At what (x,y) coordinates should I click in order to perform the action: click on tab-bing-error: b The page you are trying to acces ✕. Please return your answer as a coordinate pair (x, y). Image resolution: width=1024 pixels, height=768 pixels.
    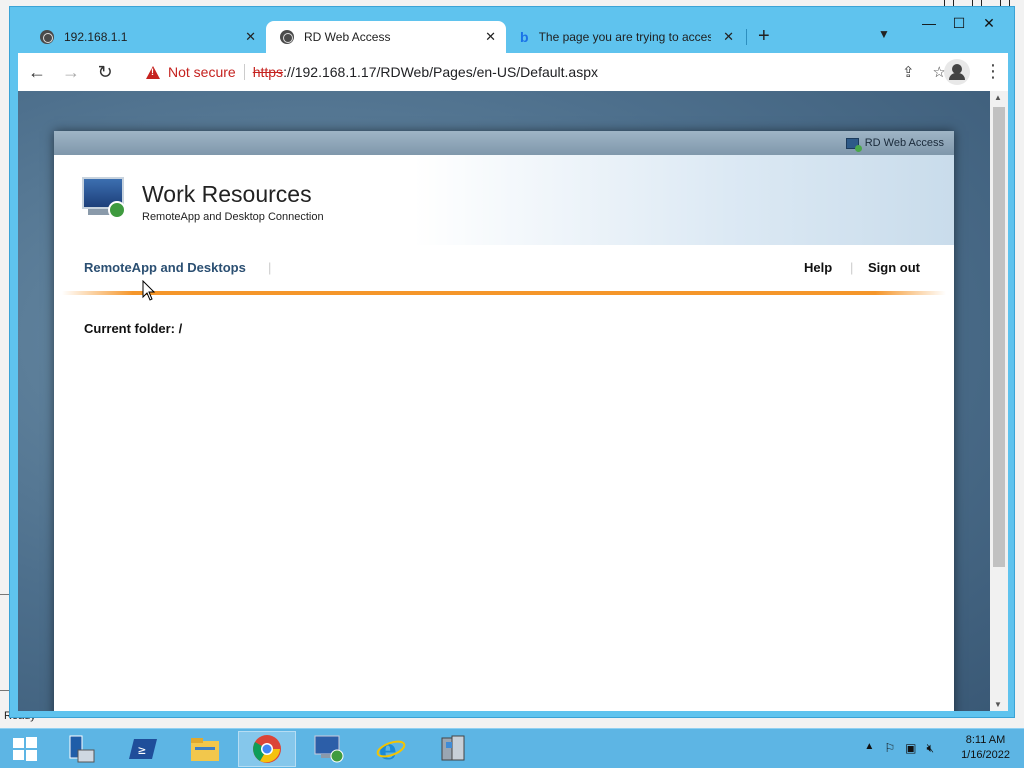
    Looking at the image, I should click on (627, 37).